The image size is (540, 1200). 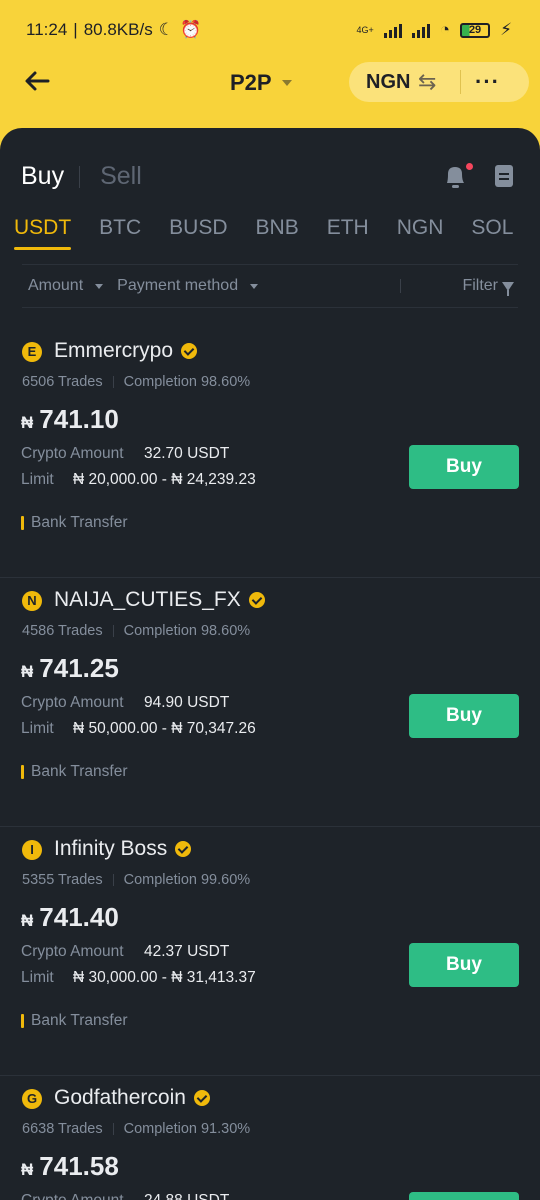 I want to click on merchant-stats: 6638 Trades Completion 91.30%, so click(x=136, y=1129).